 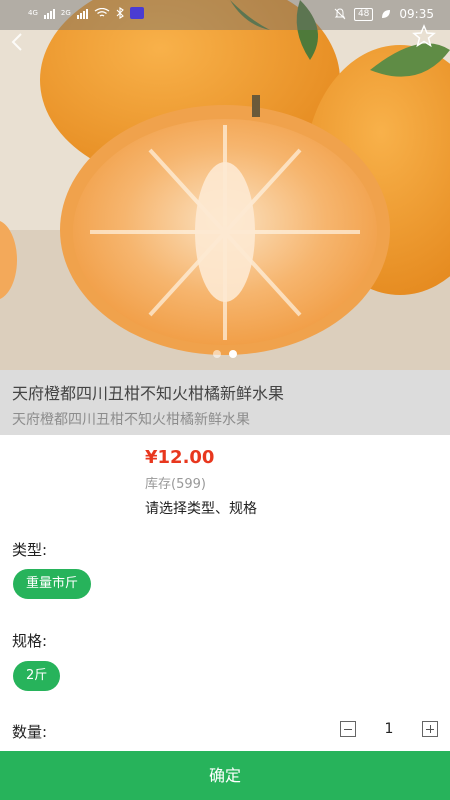 What do you see at coordinates (201, 509) in the screenshot?
I see `selection-hint: 请选择类型、规格` at bounding box center [201, 509].